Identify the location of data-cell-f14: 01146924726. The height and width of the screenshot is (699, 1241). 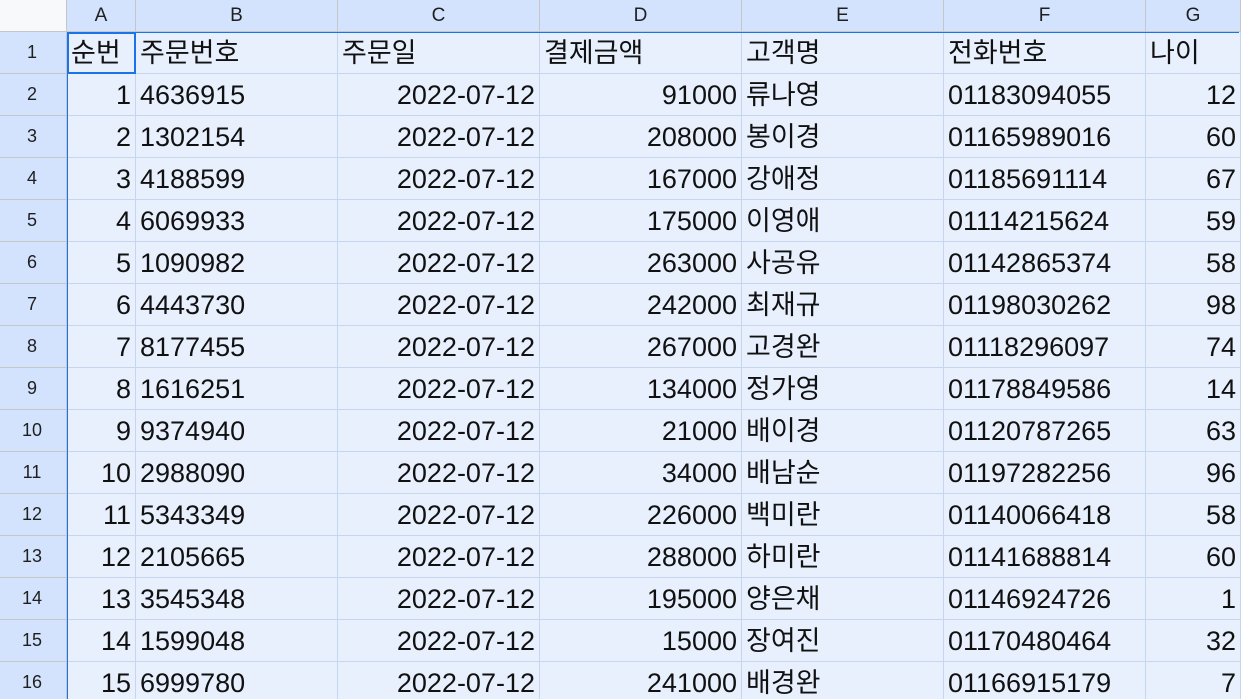
(1045, 599).